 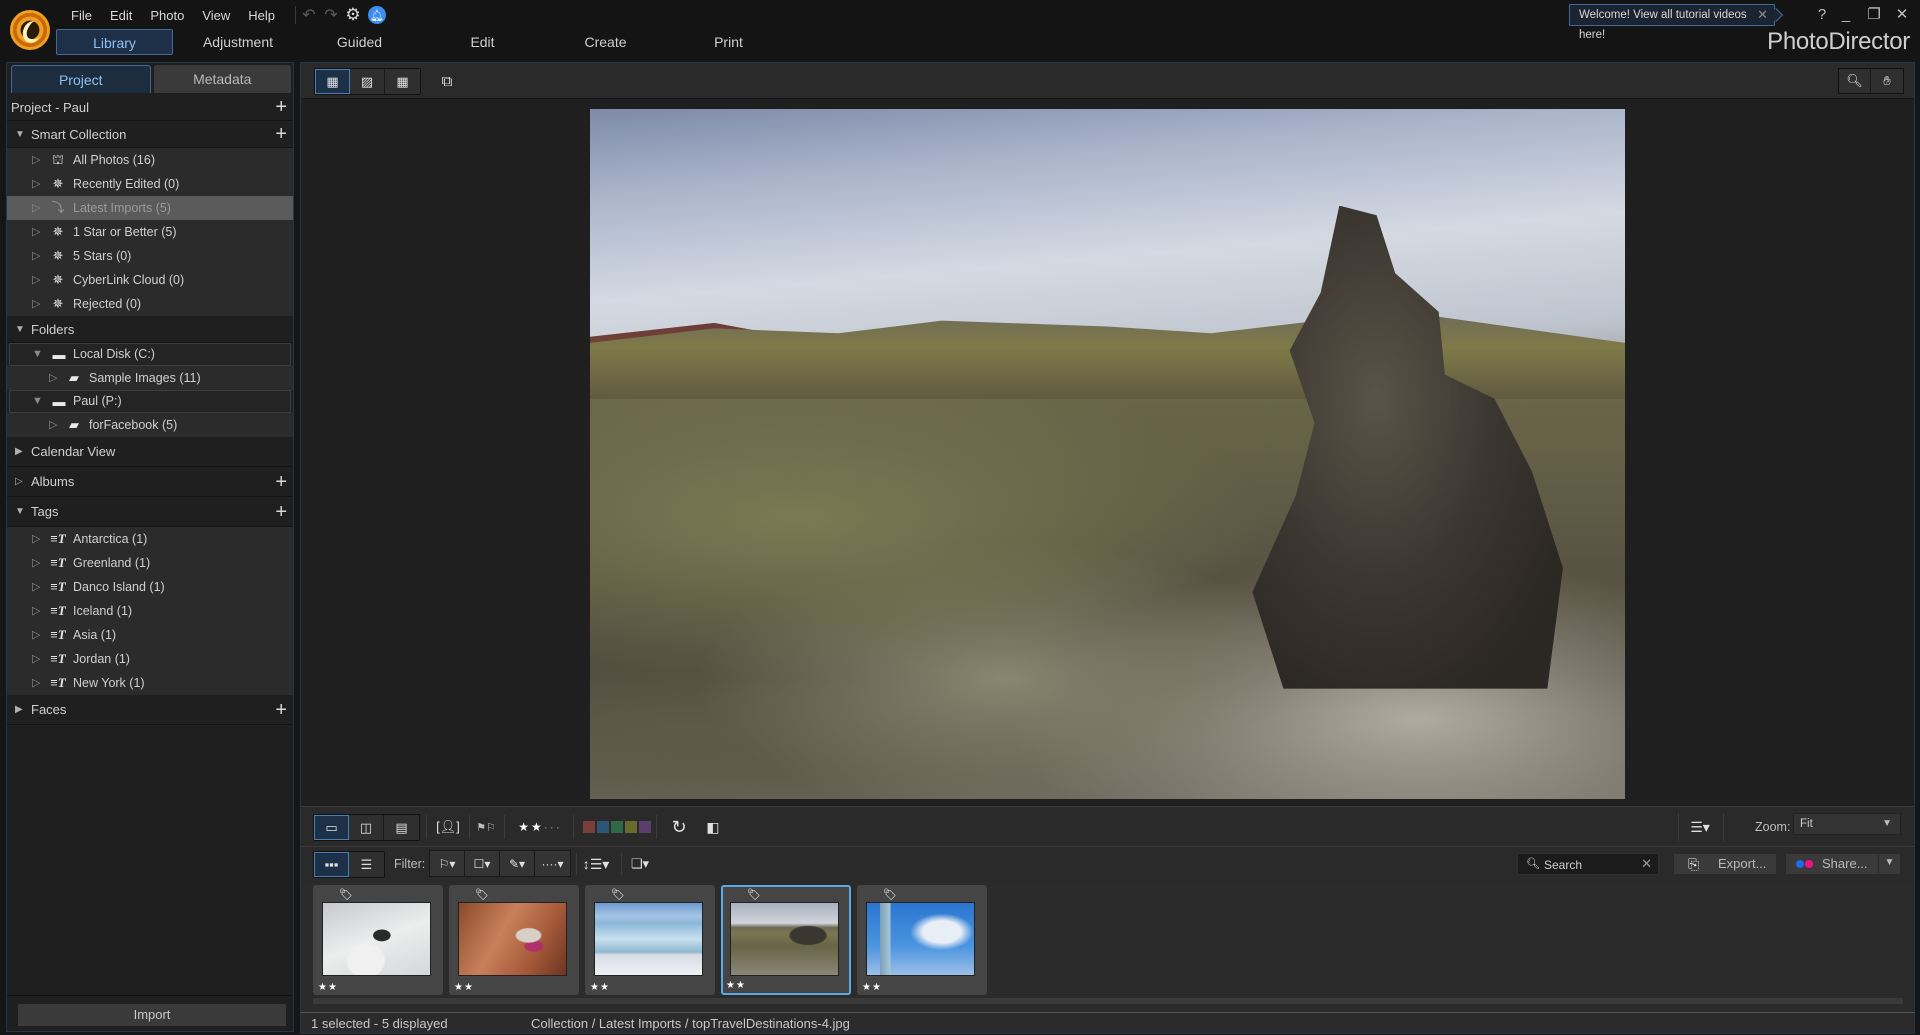 I want to click on calendar-view-header: ▶ Calendar View, so click(x=150, y=452).